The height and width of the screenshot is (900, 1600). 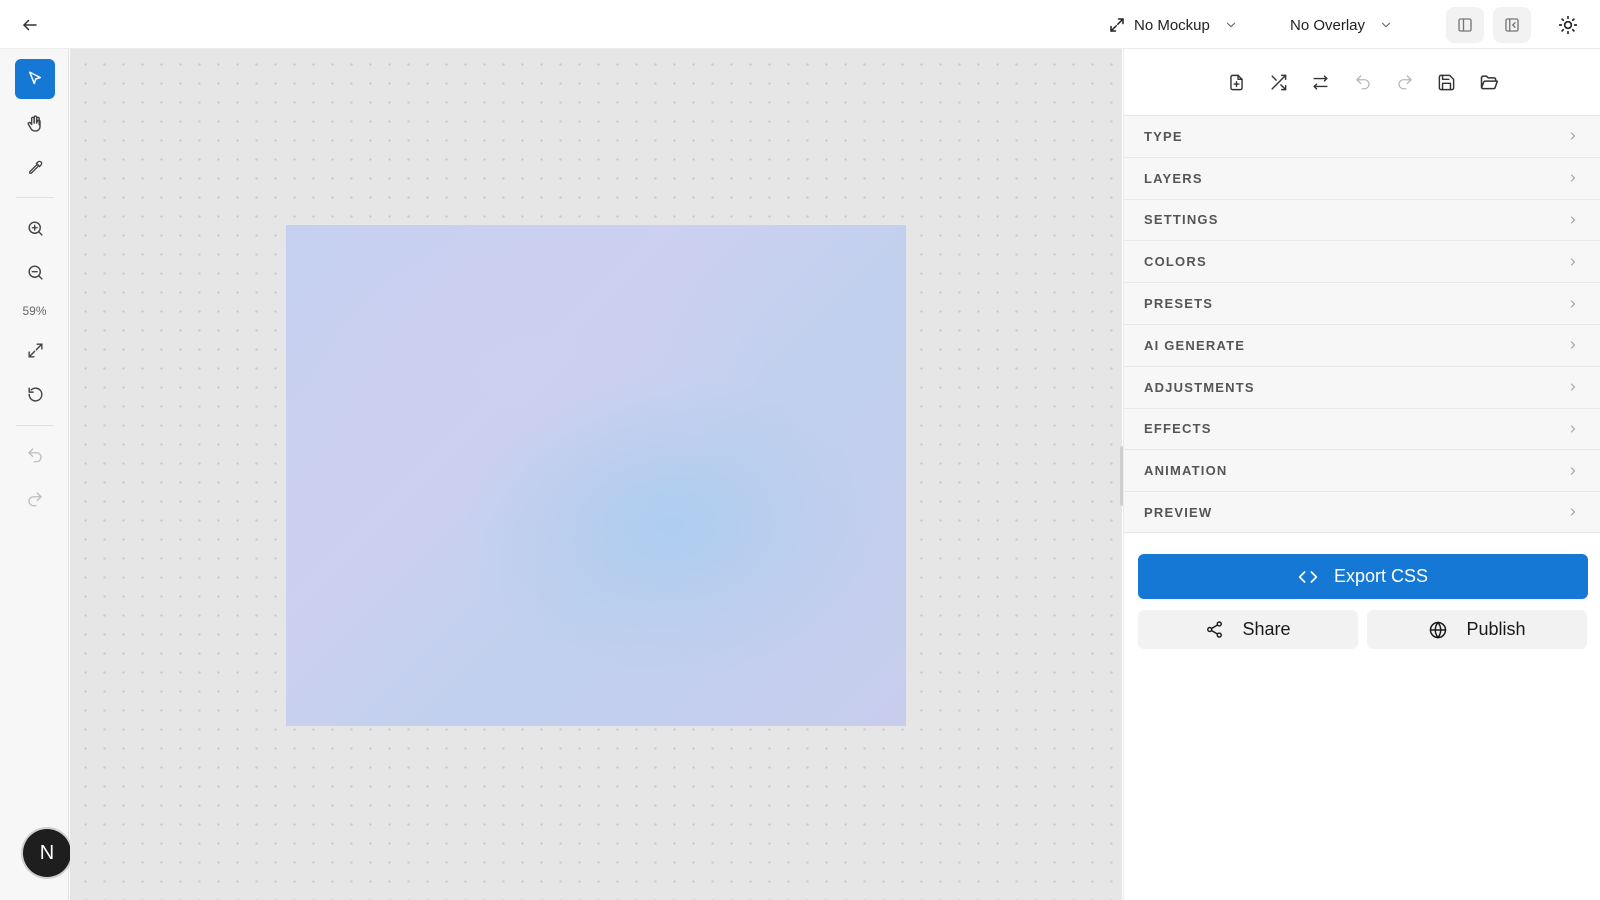 I want to click on hand-icon, so click(x=35, y=124).